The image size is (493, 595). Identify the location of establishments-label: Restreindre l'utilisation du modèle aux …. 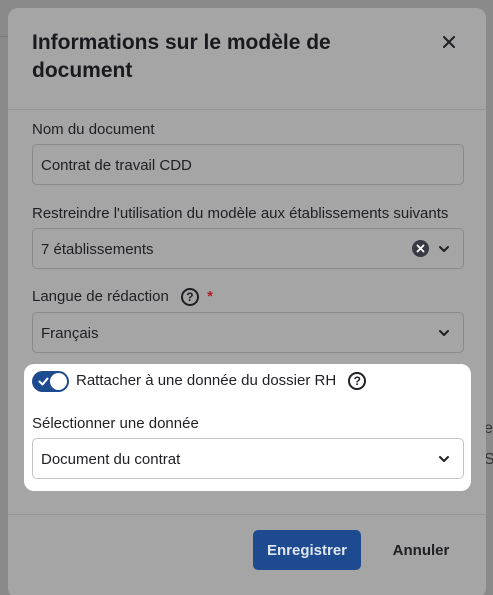
(240, 213).